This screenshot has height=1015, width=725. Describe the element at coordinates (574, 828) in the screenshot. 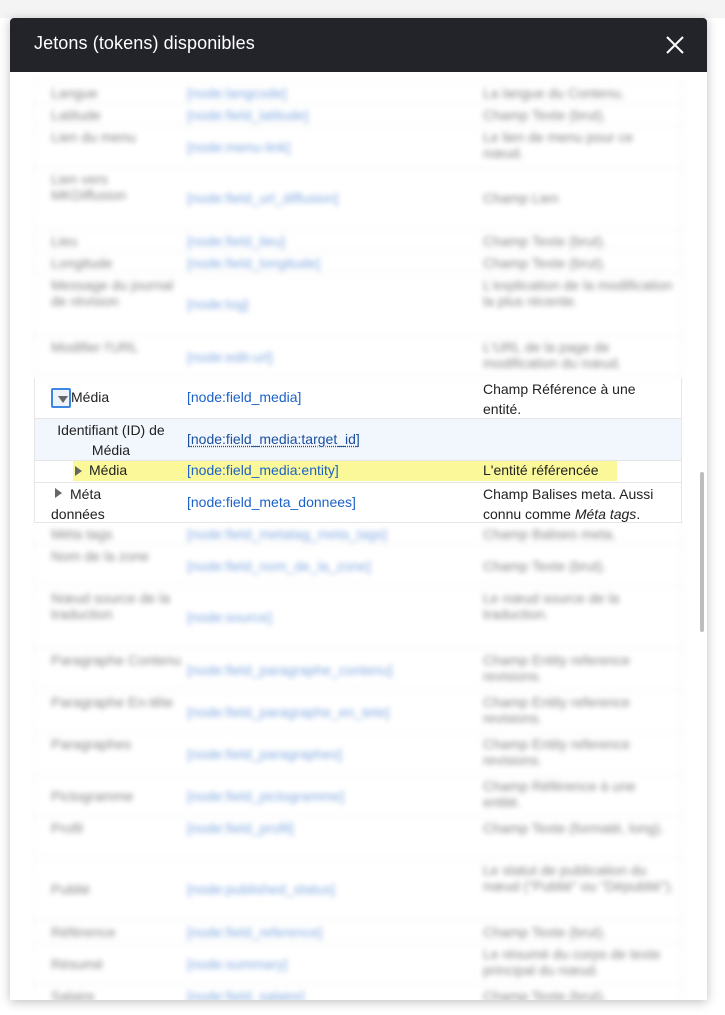

I see `row-desc: Champ Texte (formaté, long).` at that location.